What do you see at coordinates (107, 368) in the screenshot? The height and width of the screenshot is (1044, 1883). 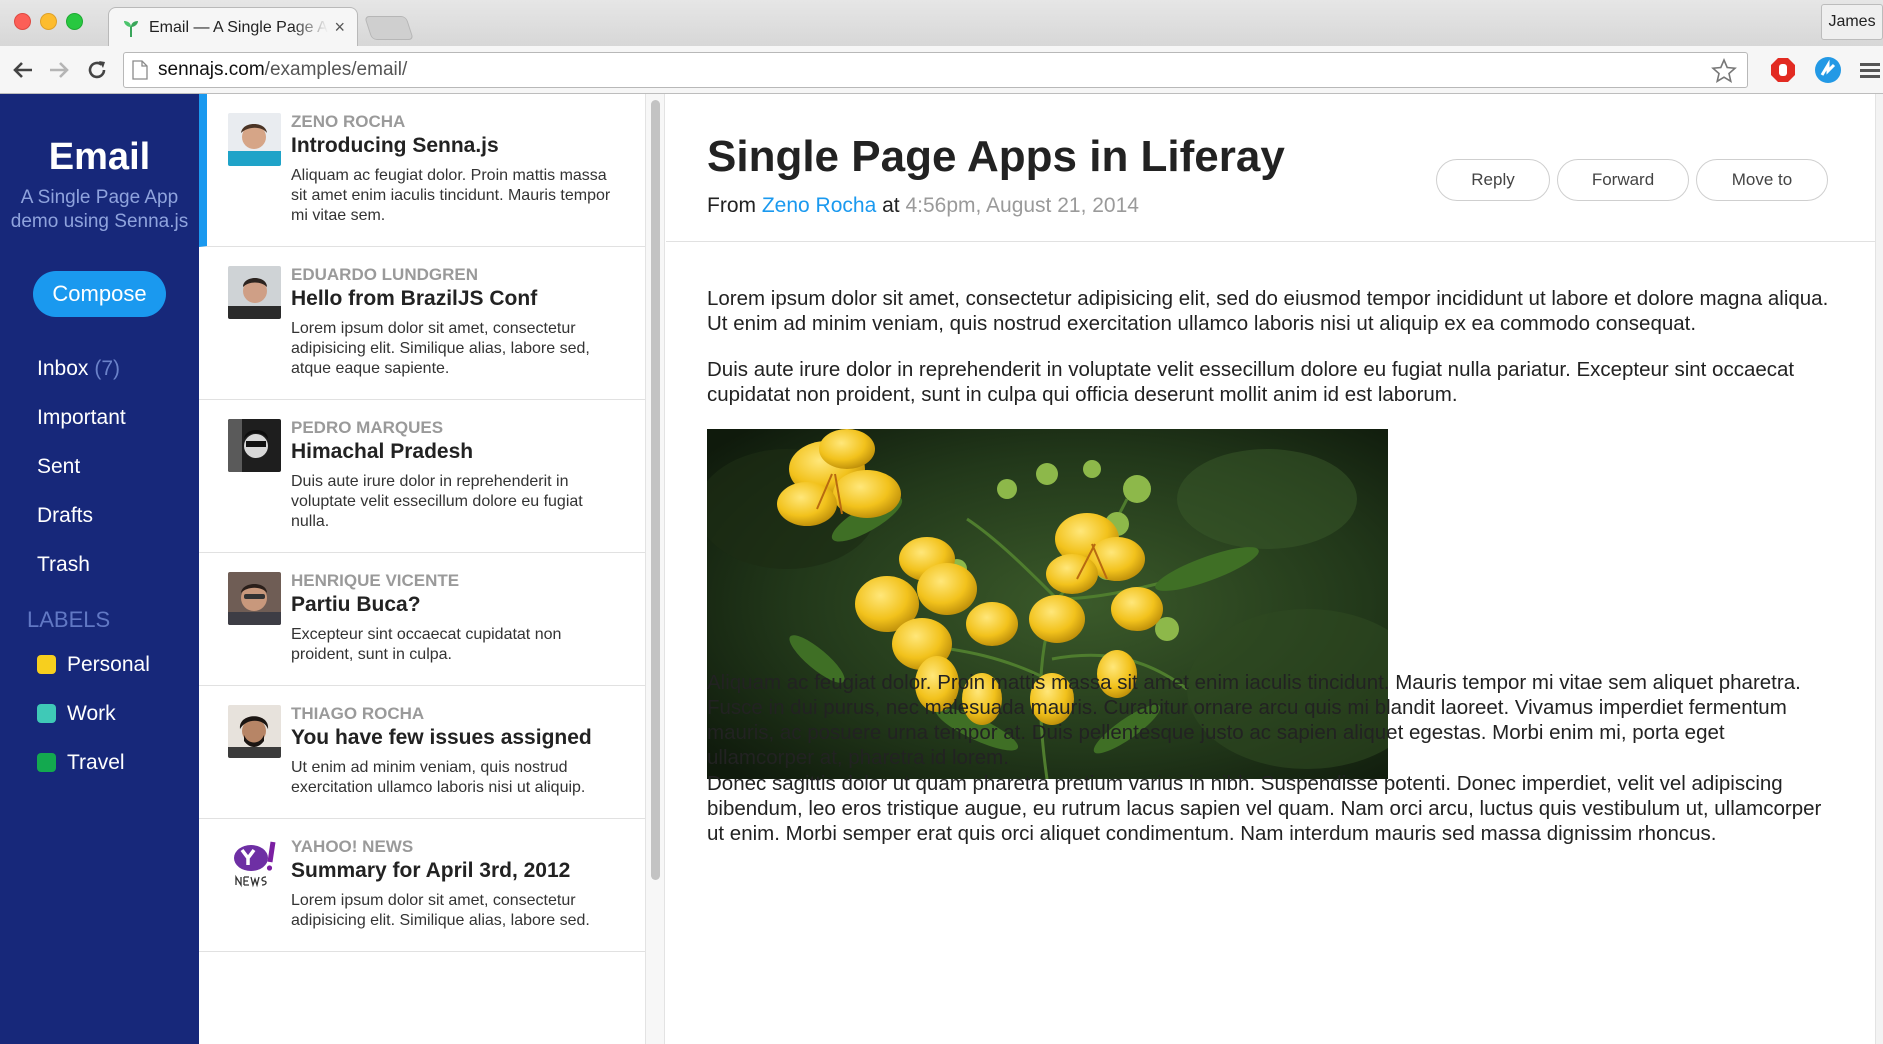 I see `unread-count: (7)` at bounding box center [107, 368].